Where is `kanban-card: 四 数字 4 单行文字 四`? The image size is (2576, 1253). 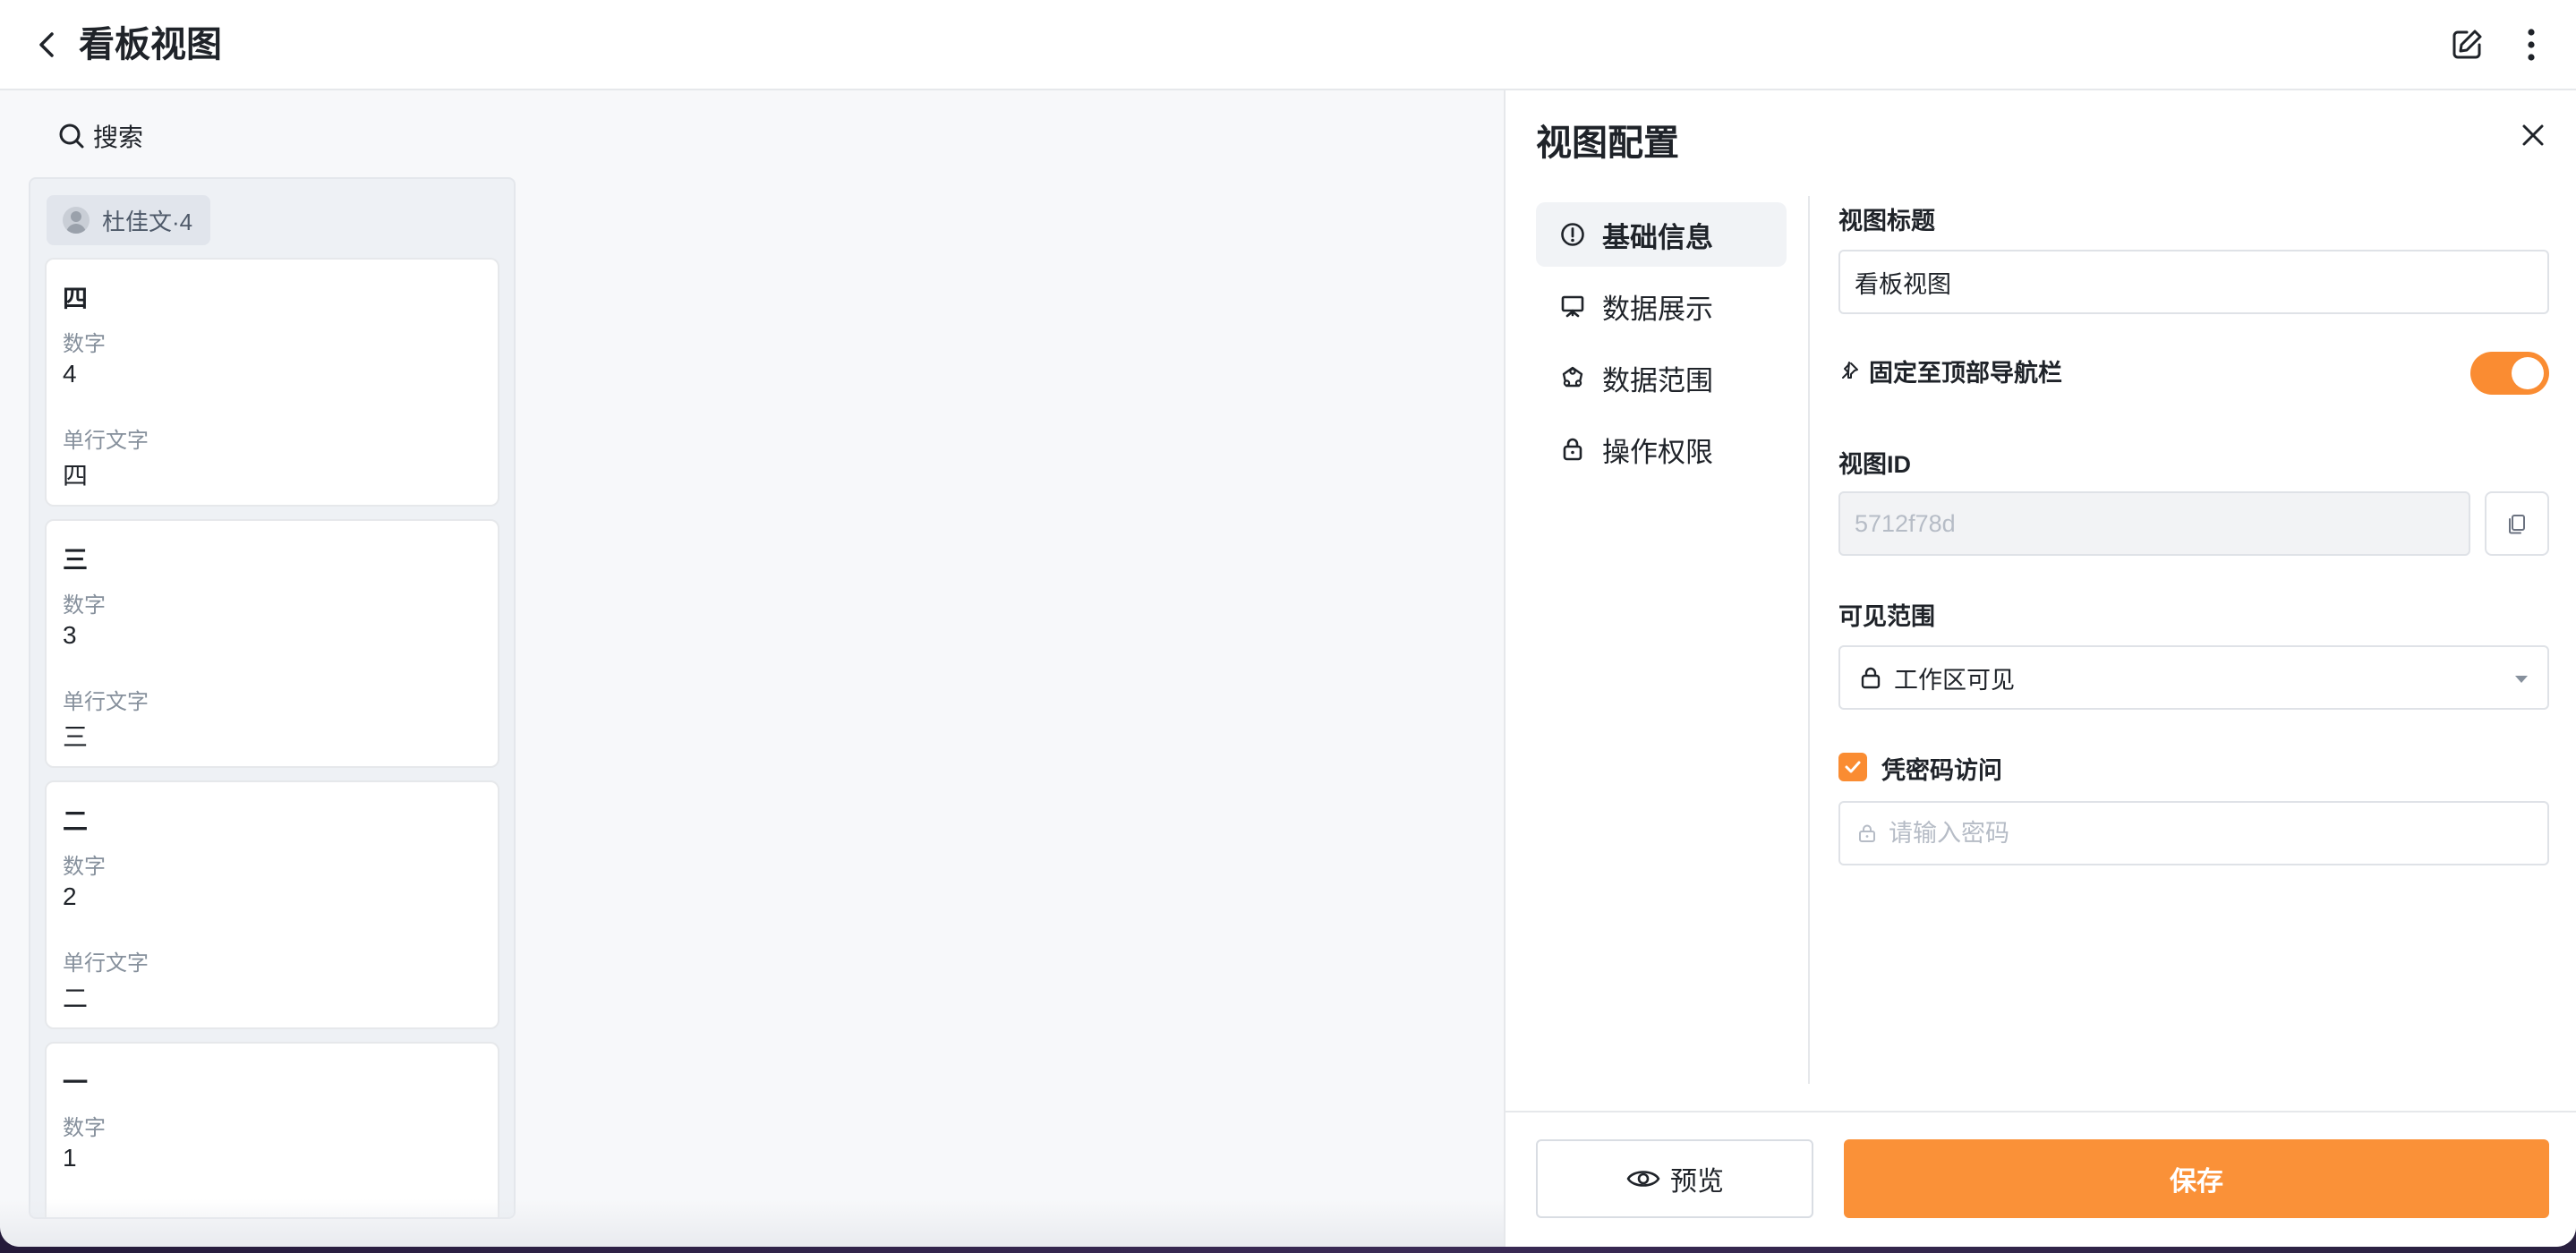 kanban-card: 四 数字 4 单行文字 四 is located at coordinates (272, 382).